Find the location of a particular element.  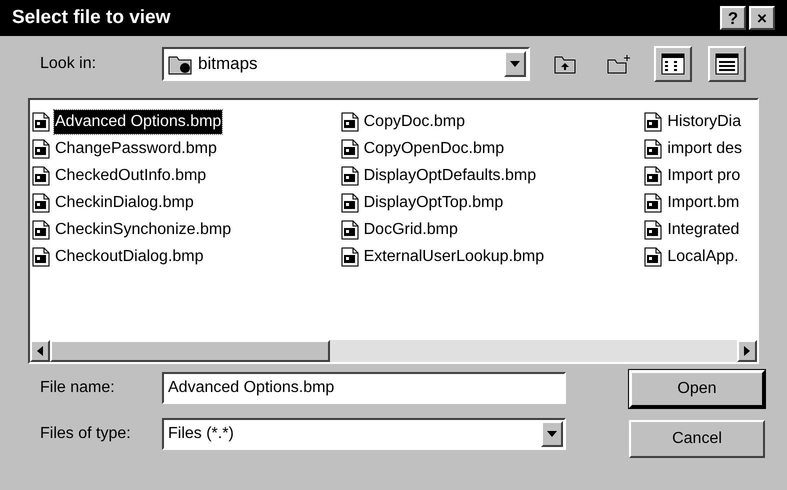

file-type-dropdown: Files (*.*) is located at coordinates (364, 434).